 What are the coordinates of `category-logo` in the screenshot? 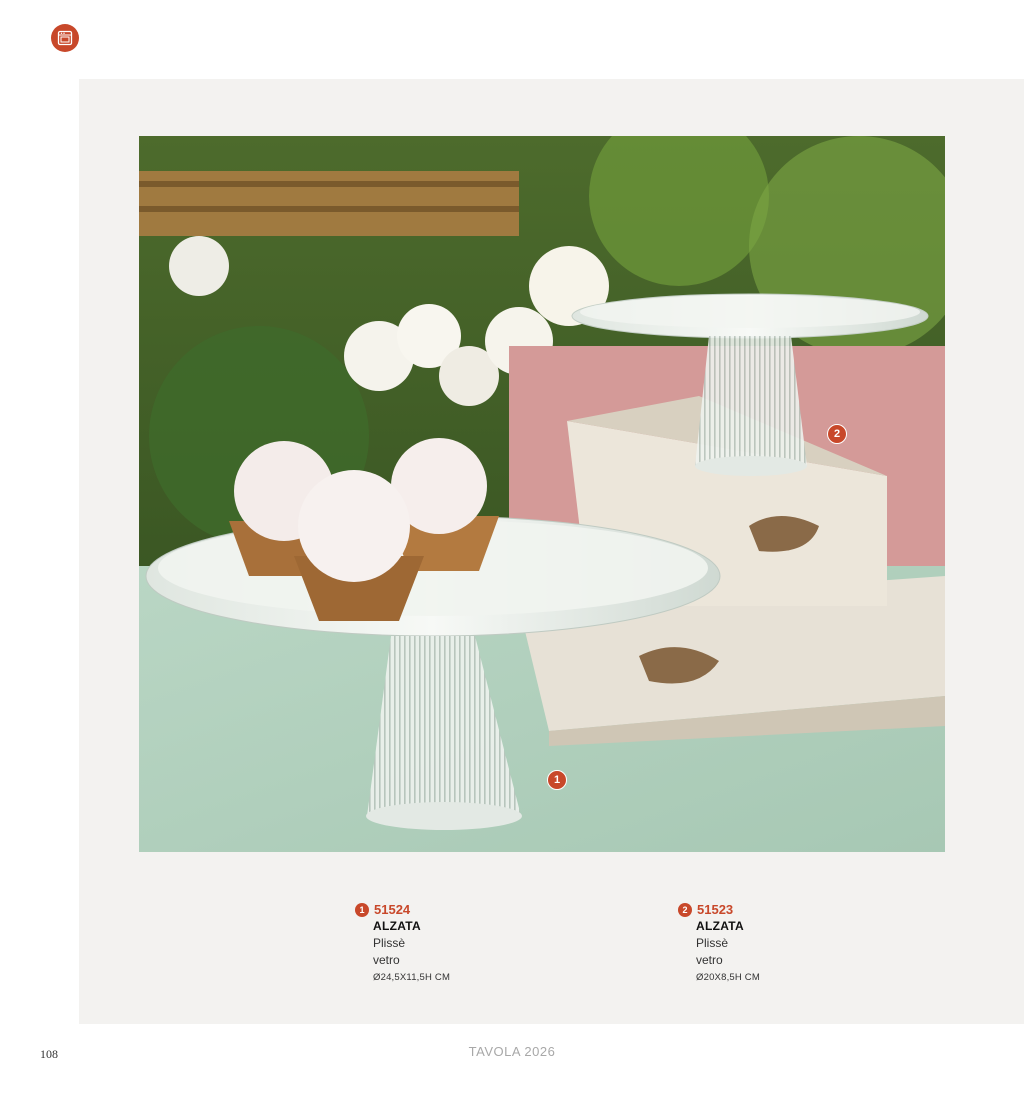 It's located at (65, 38).